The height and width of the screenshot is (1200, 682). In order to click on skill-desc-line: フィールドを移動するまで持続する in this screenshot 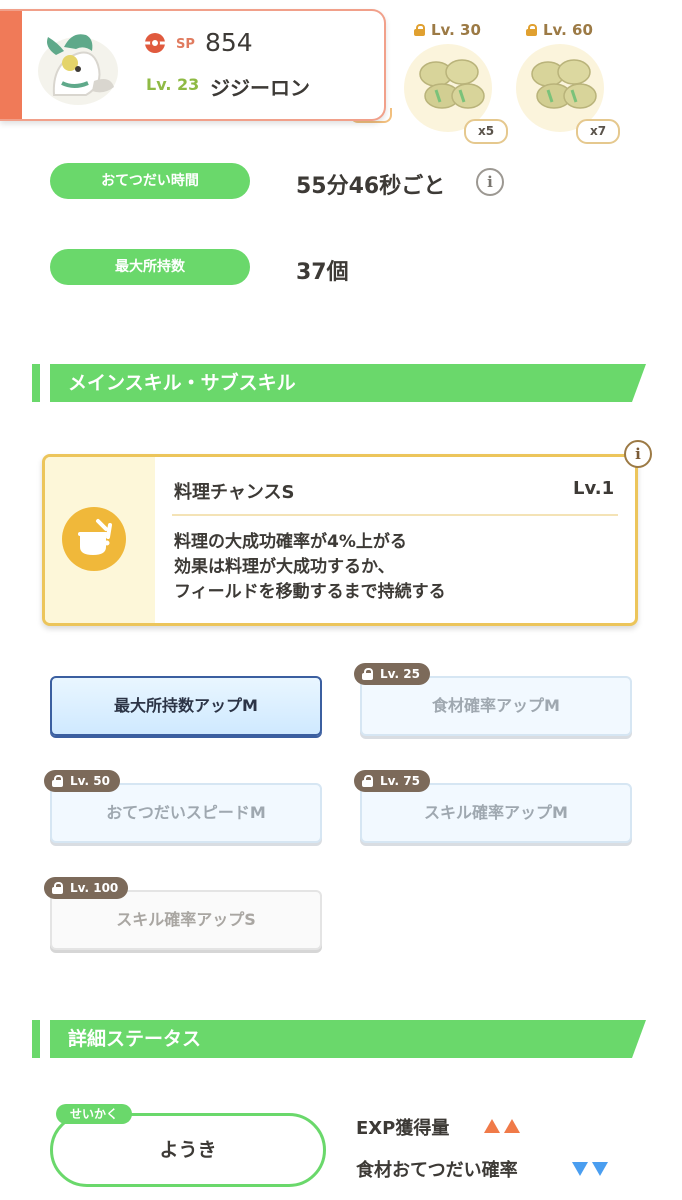, I will do `click(310, 592)`.